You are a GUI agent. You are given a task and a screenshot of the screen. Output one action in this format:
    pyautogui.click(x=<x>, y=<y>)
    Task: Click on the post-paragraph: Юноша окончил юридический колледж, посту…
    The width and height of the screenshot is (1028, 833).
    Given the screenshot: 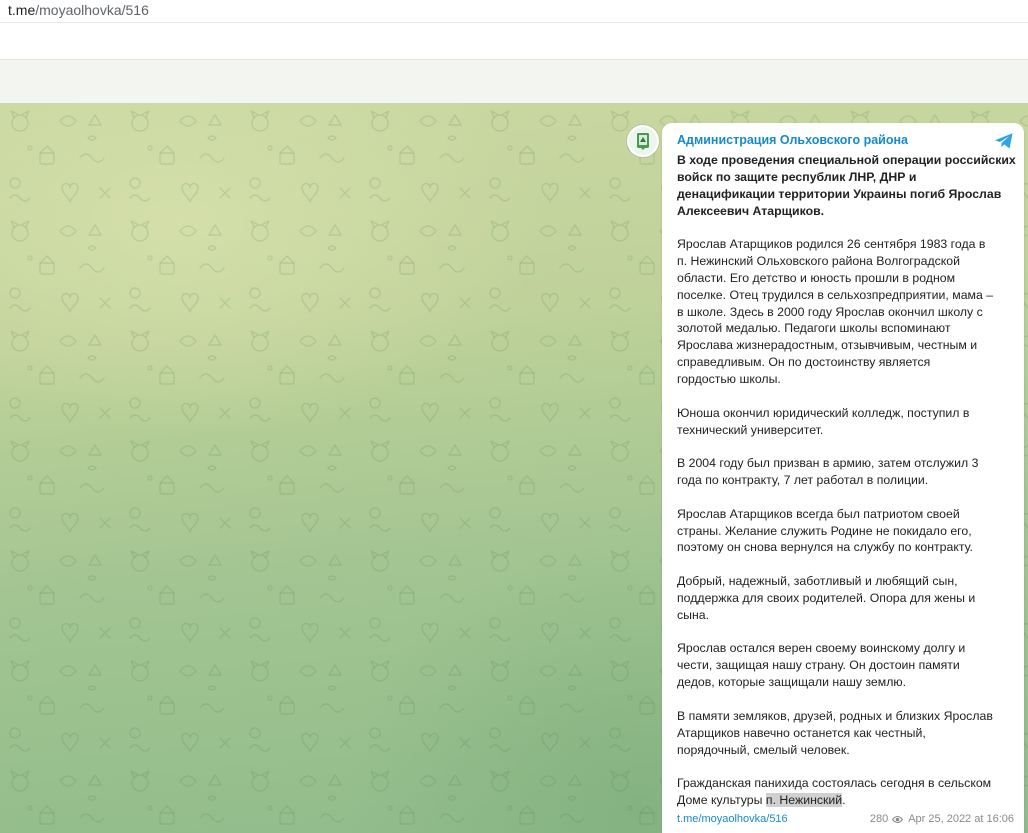 What is the action you would take?
    pyautogui.click(x=823, y=421)
    